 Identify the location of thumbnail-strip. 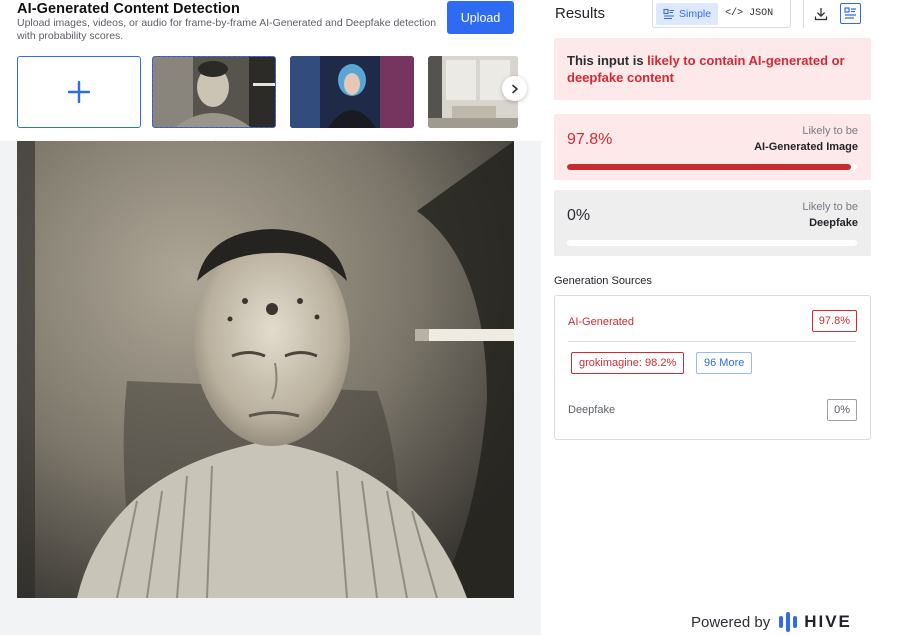
(267, 92).